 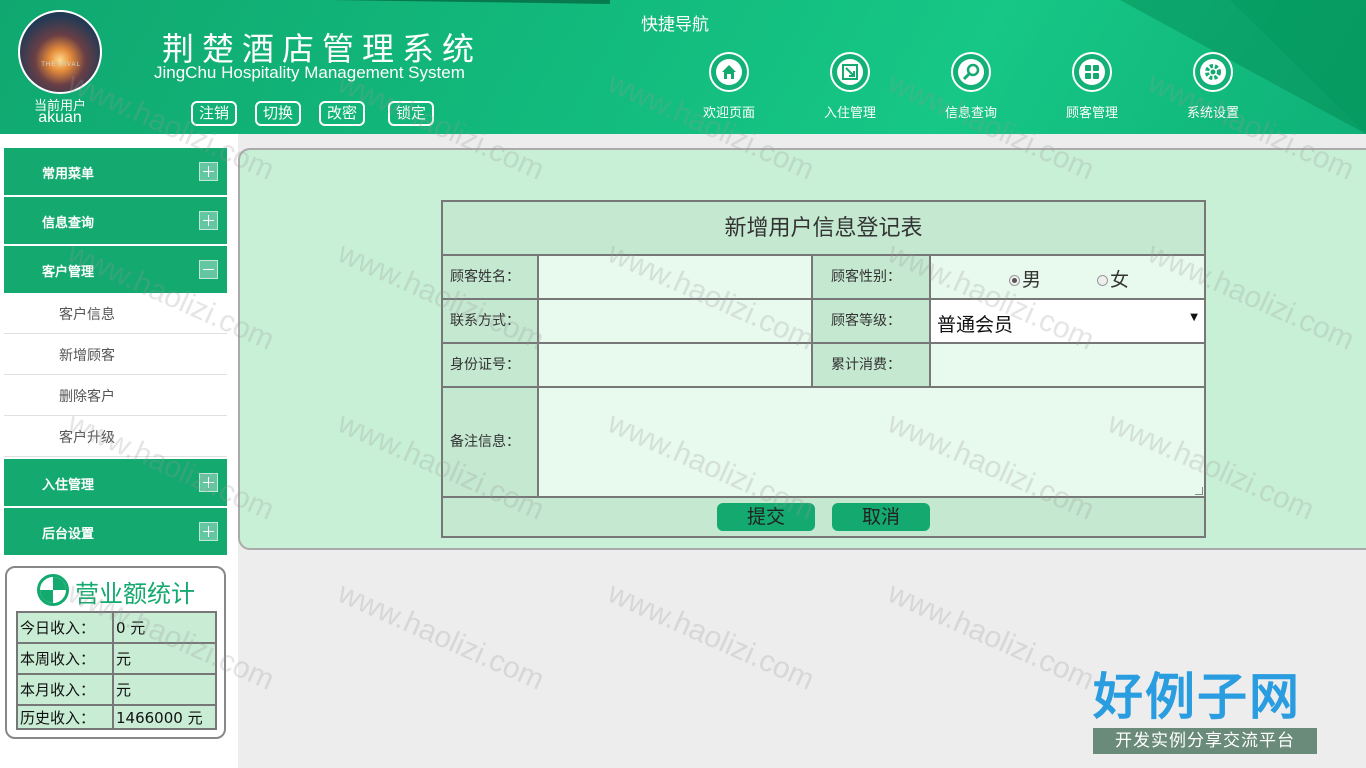 I want to click on nav-search: 信息查询, so click(x=971, y=86).